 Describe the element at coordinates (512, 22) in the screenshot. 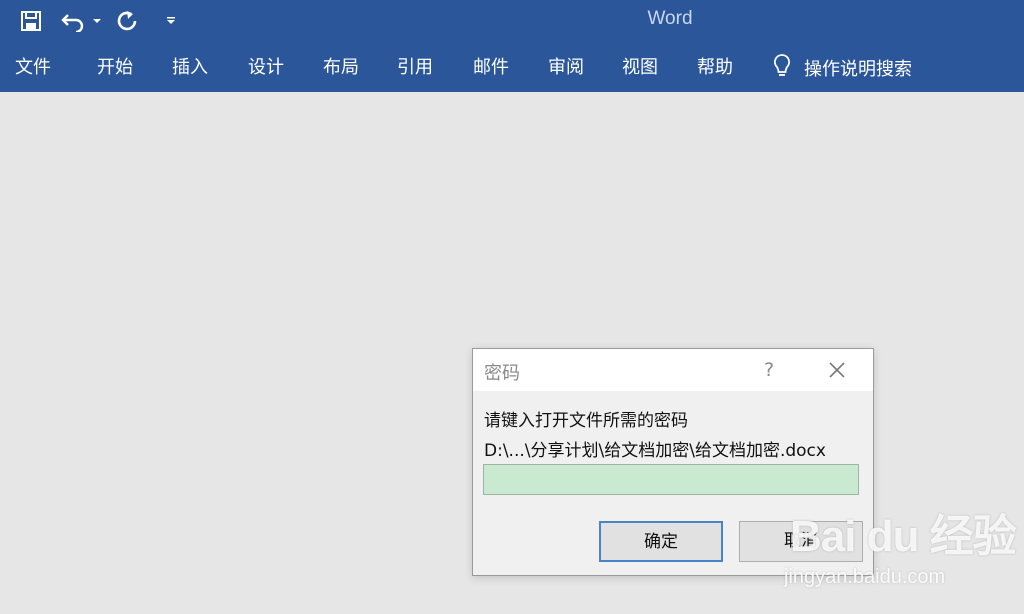

I see `title-bar: Word` at that location.